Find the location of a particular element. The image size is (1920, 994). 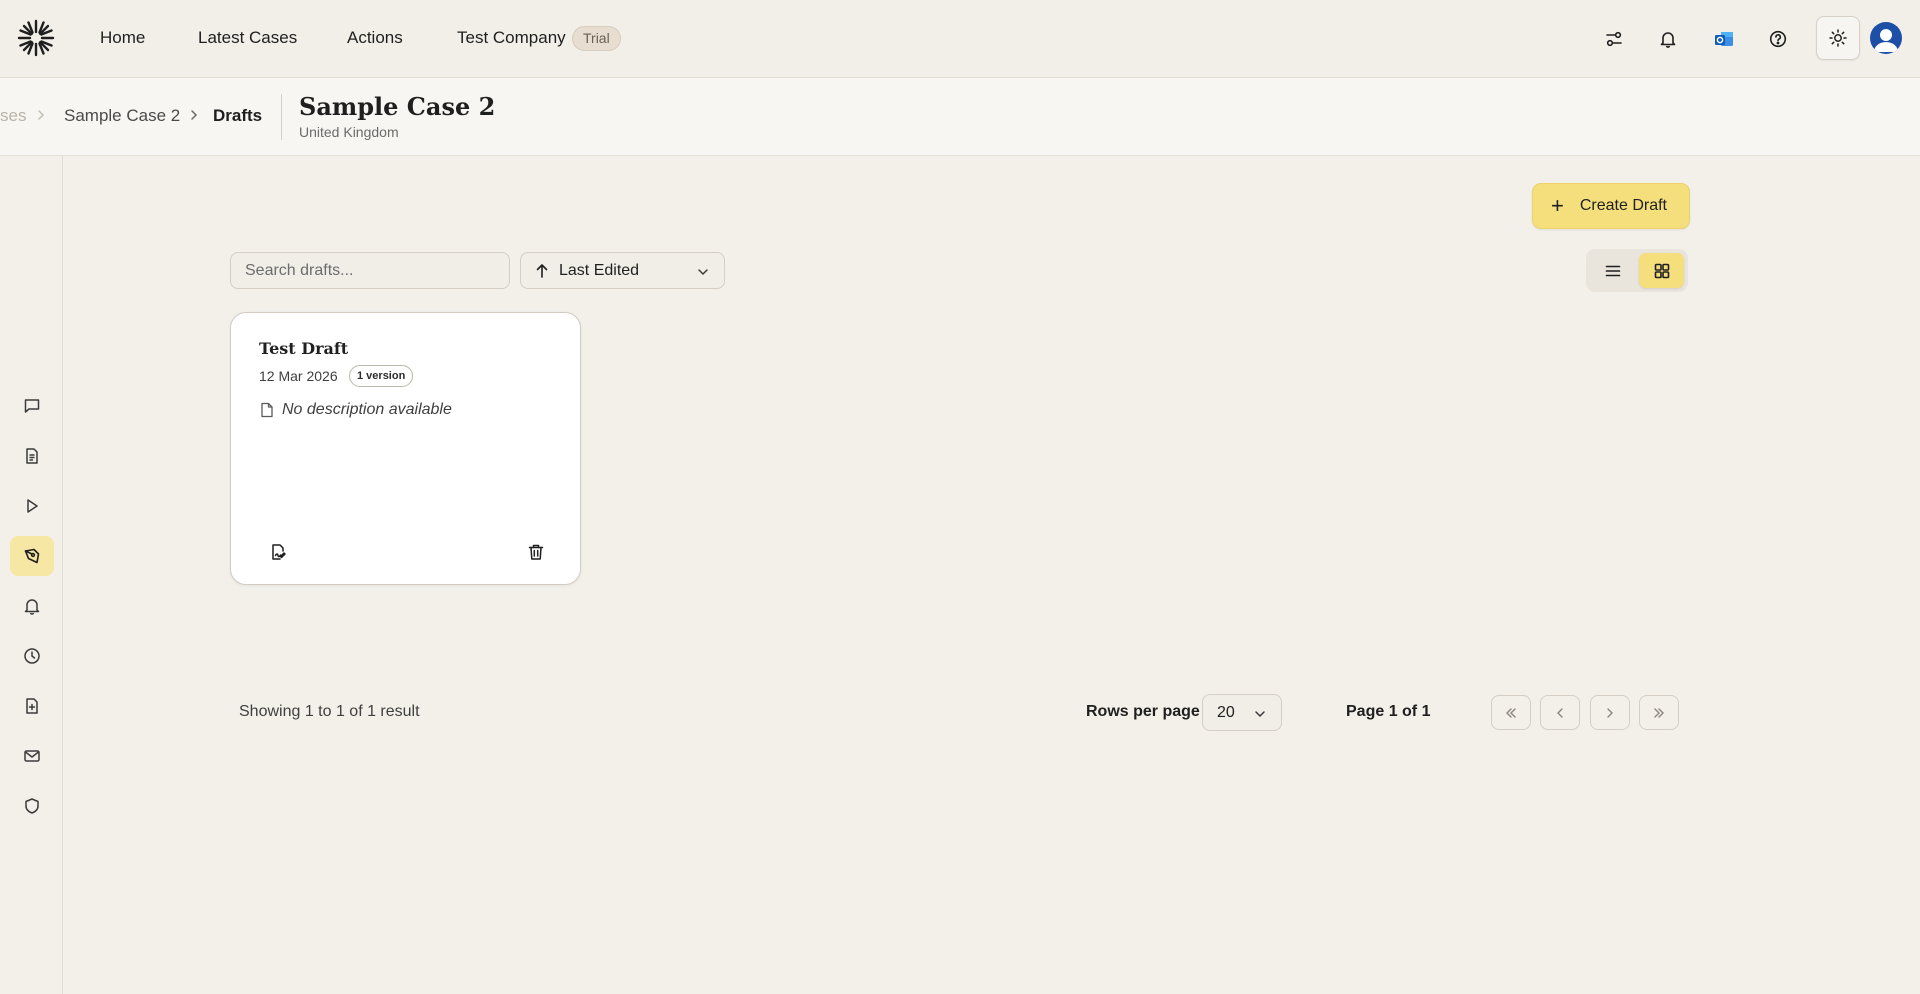

page-indicator: Page 1 of 1 is located at coordinates (1388, 711).